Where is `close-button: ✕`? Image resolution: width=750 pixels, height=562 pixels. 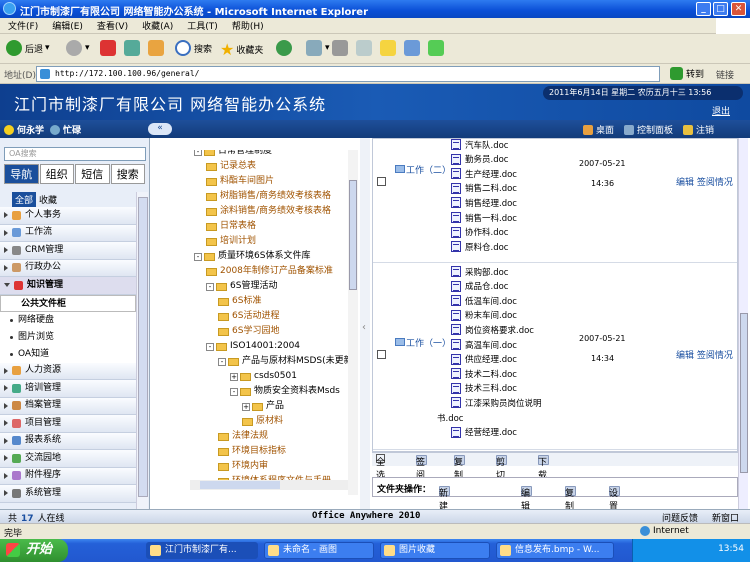
close-button: ✕ is located at coordinates (738, 9).